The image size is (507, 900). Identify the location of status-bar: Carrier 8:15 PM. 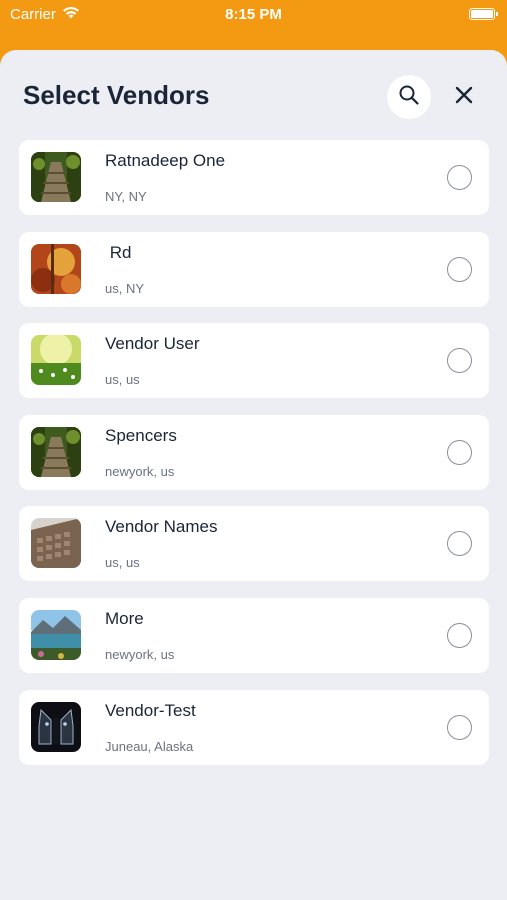
(253, 18).